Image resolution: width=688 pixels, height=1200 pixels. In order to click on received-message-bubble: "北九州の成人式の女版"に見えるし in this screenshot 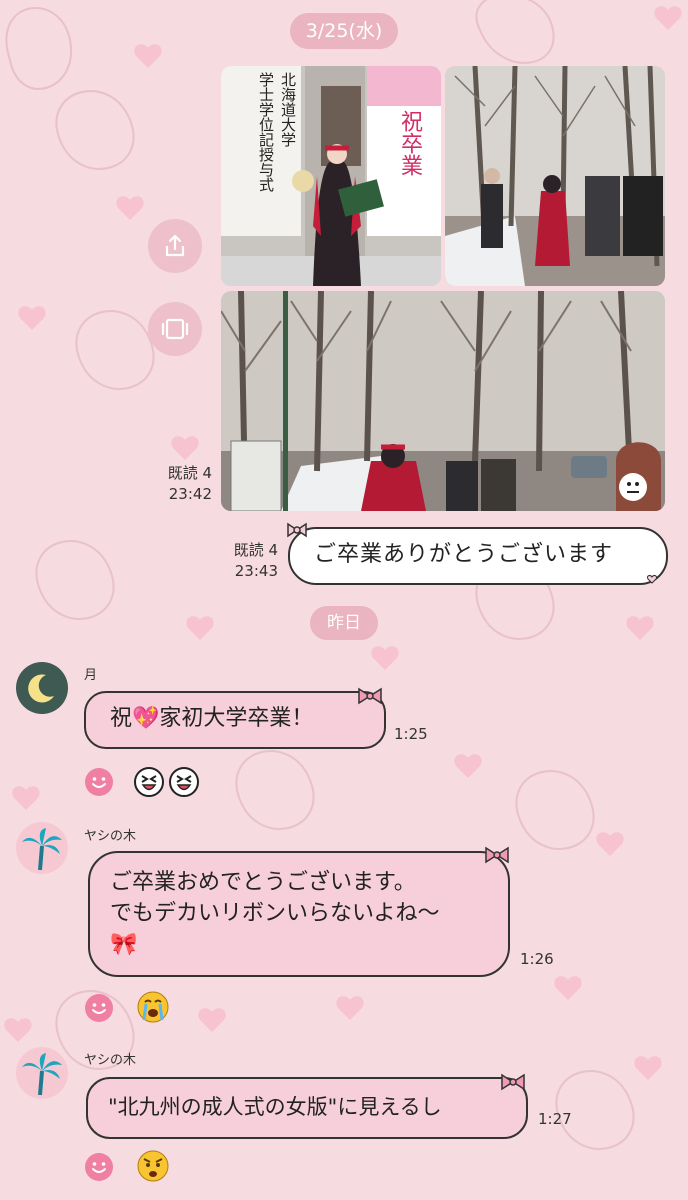, I will do `click(307, 1108)`.